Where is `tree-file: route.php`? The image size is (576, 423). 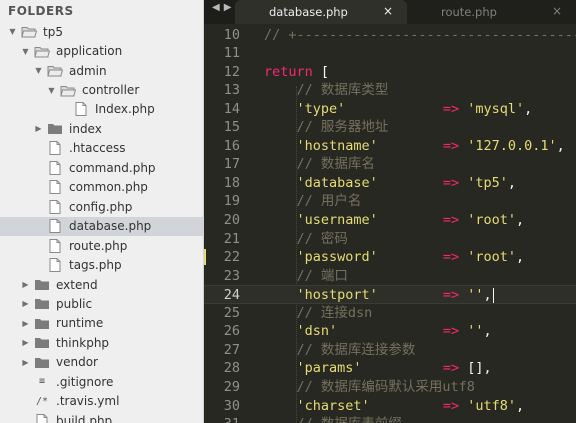 tree-file: route.php is located at coordinates (101, 245).